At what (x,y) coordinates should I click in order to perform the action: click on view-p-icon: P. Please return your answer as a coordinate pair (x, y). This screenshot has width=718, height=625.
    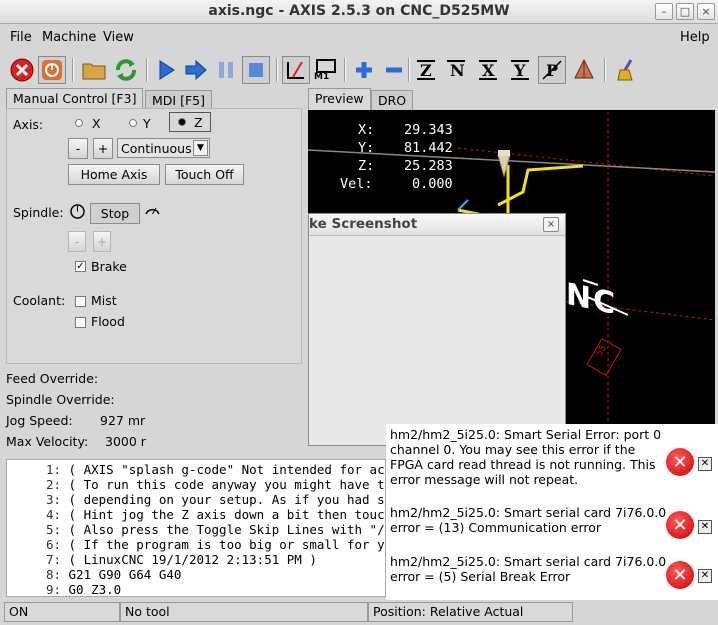
    Looking at the image, I should click on (552, 70).